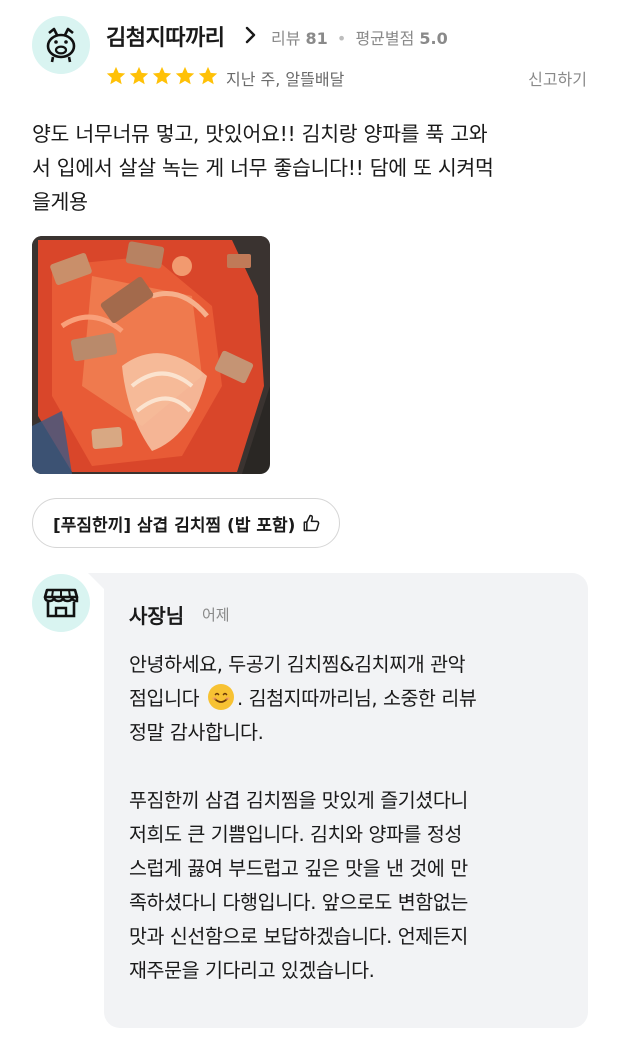  I want to click on review-text-line: 양도 너무너뮤 멓고, 맛있어요!! 김치랑 양파를 푹 고와, so click(260, 134).